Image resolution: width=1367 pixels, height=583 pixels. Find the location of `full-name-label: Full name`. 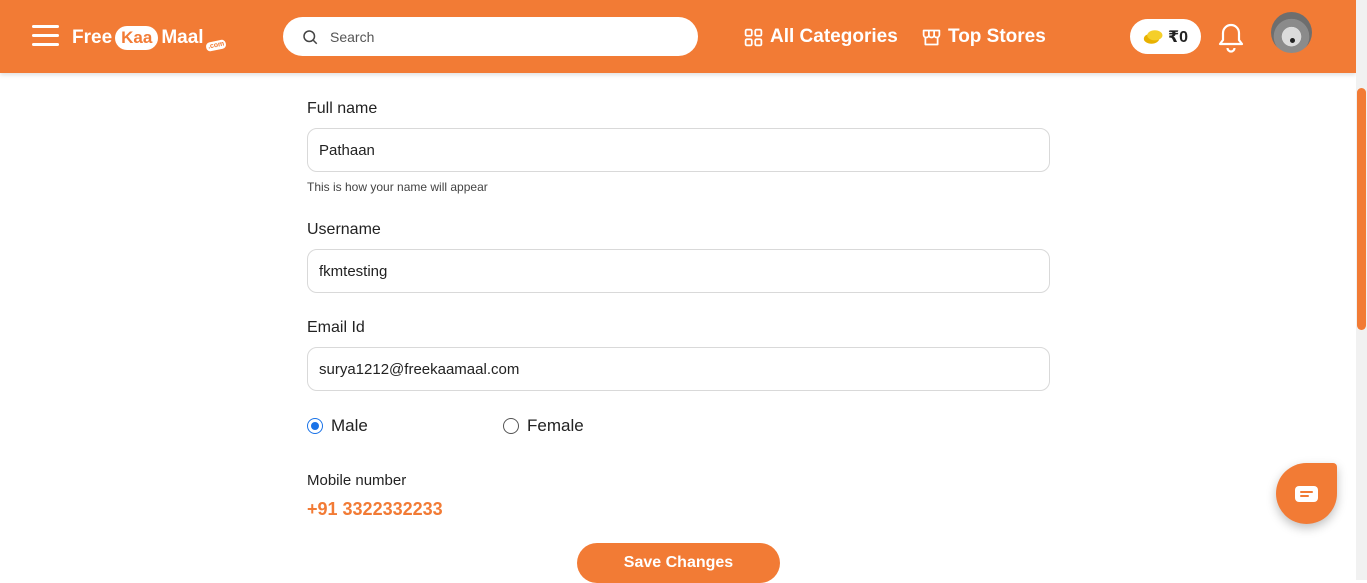

full-name-label: Full name is located at coordinates (342, 108).